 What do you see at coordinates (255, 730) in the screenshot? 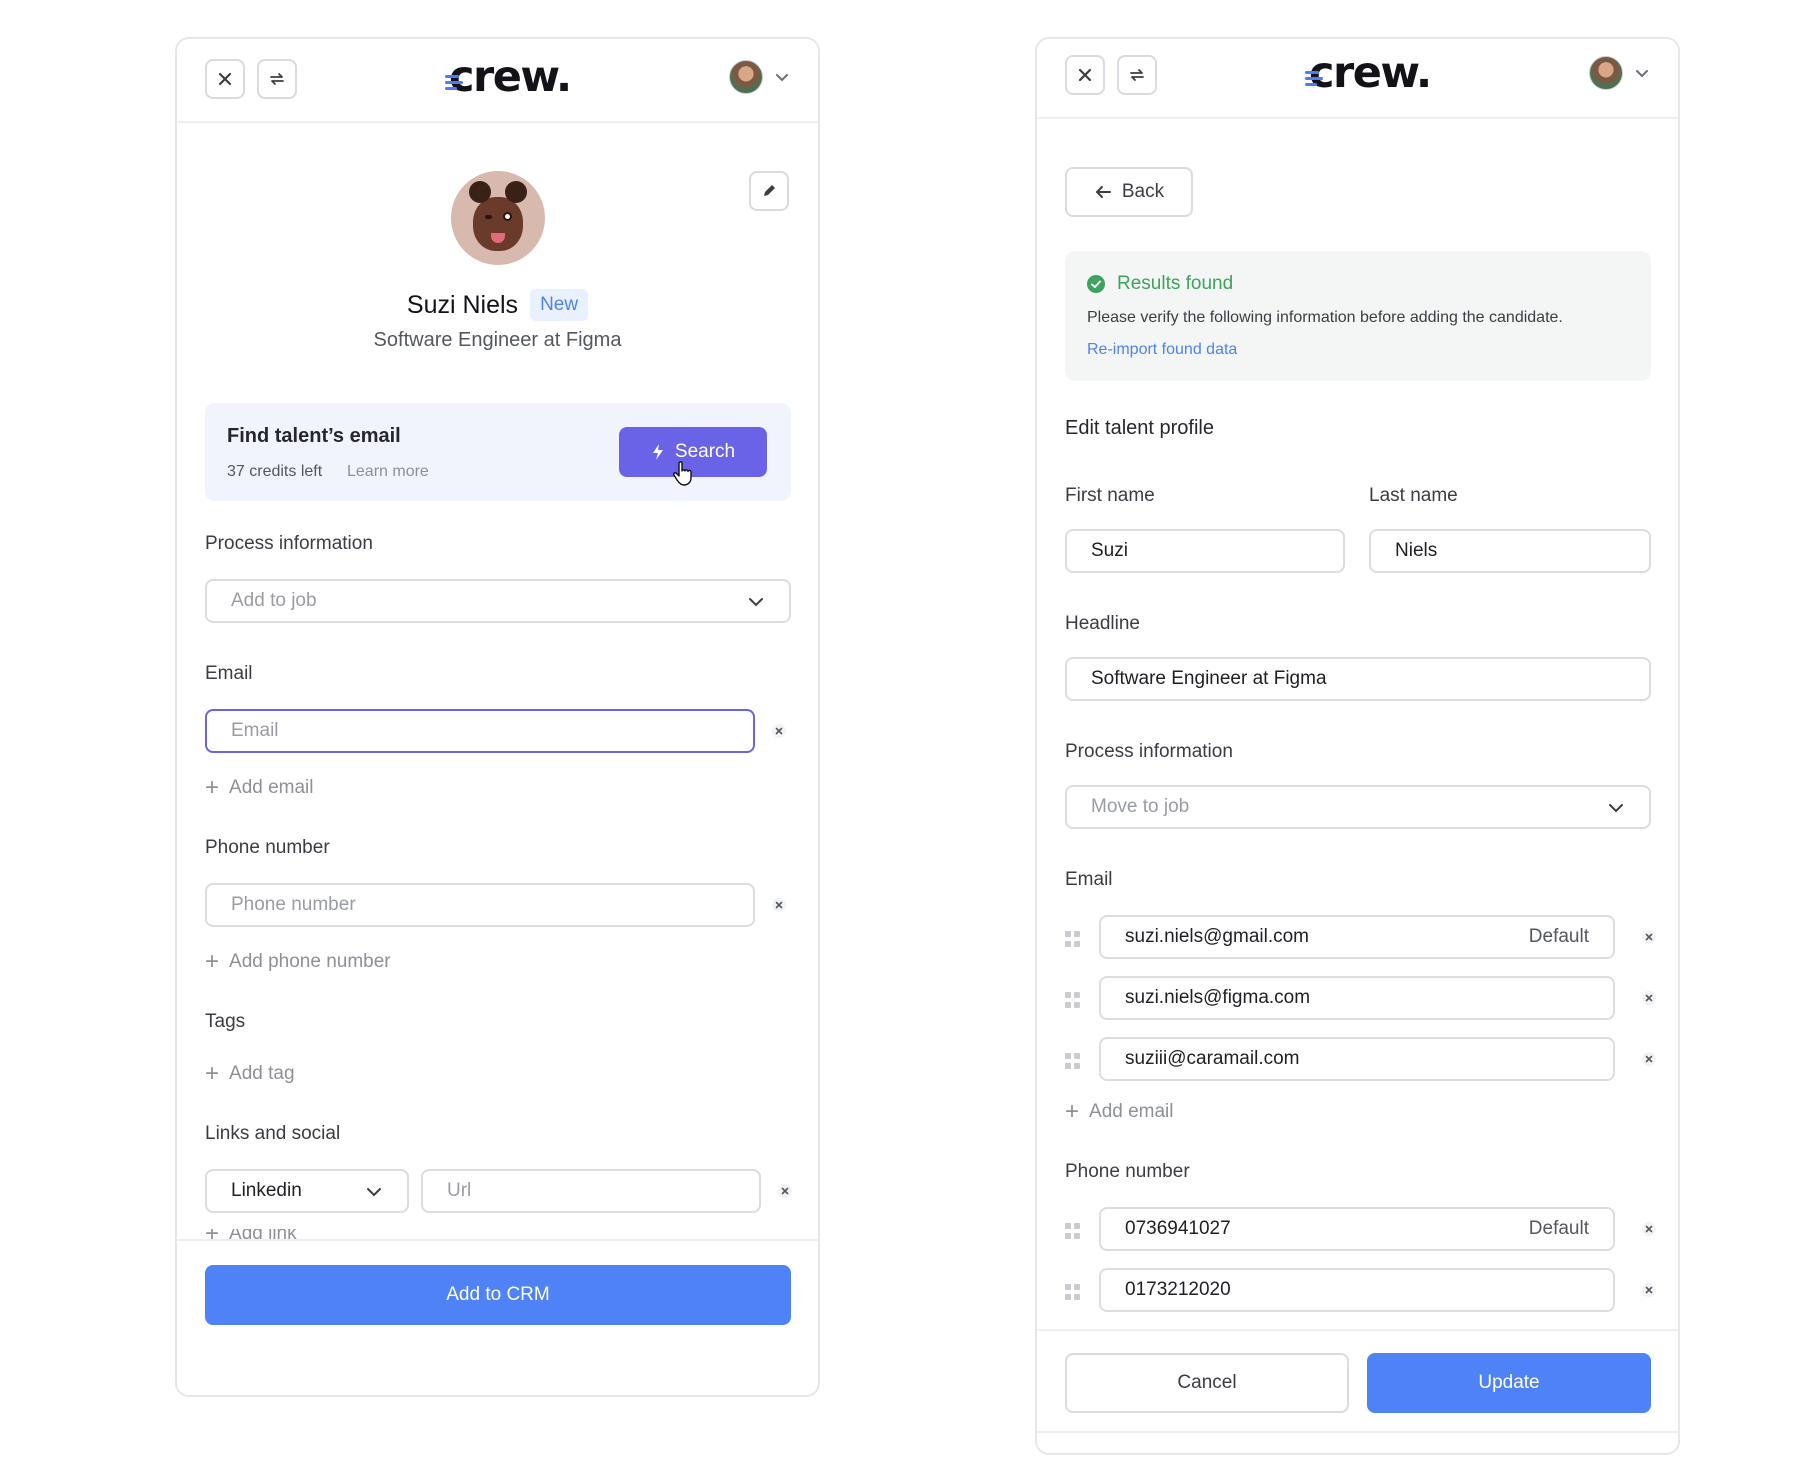
I see `email-placeholder: Email` at bounding box center [255, 730].